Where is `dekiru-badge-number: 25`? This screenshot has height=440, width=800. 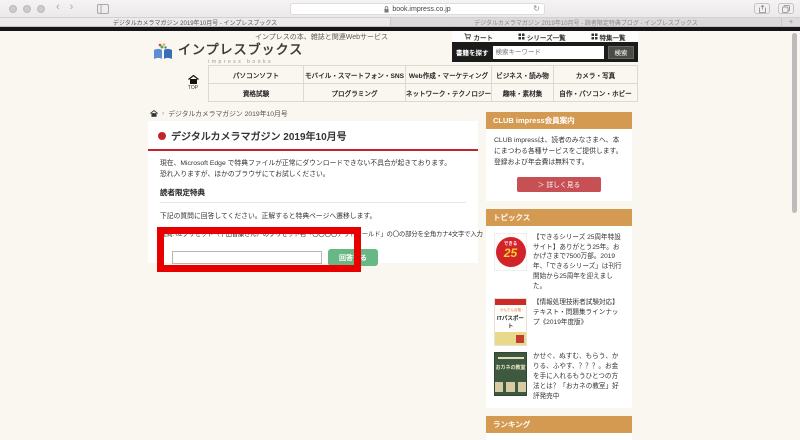
dekiru-badge-number: 25 is located at coordinates (510, 252).